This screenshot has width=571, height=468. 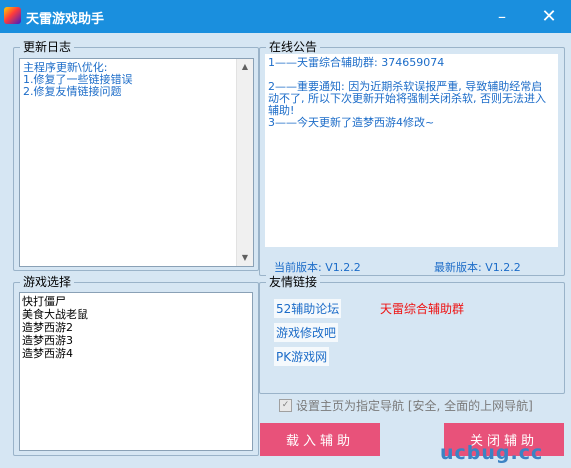 I want to click on notice-title: 在线公告, so click(x=293, y=47).